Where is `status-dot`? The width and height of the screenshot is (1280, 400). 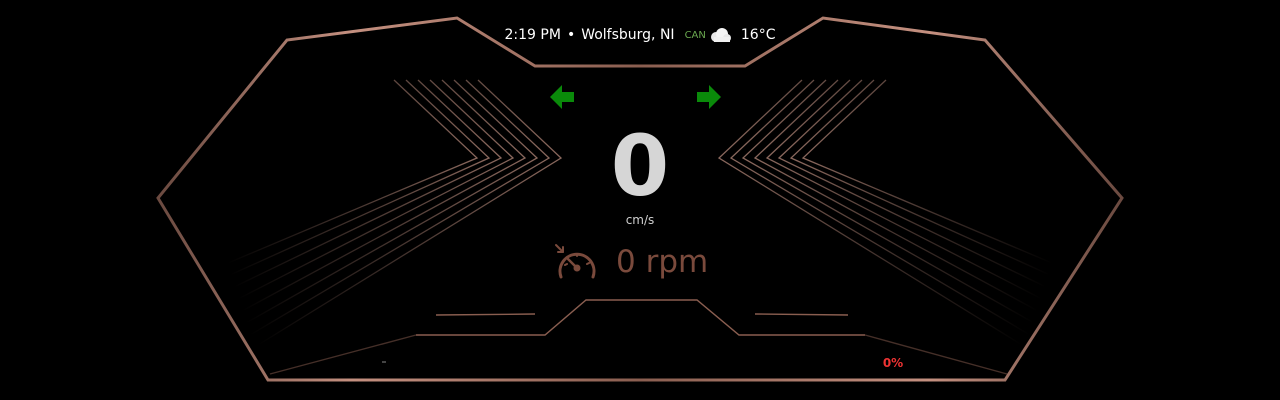
status-dot is located at coordinates (384, 362).